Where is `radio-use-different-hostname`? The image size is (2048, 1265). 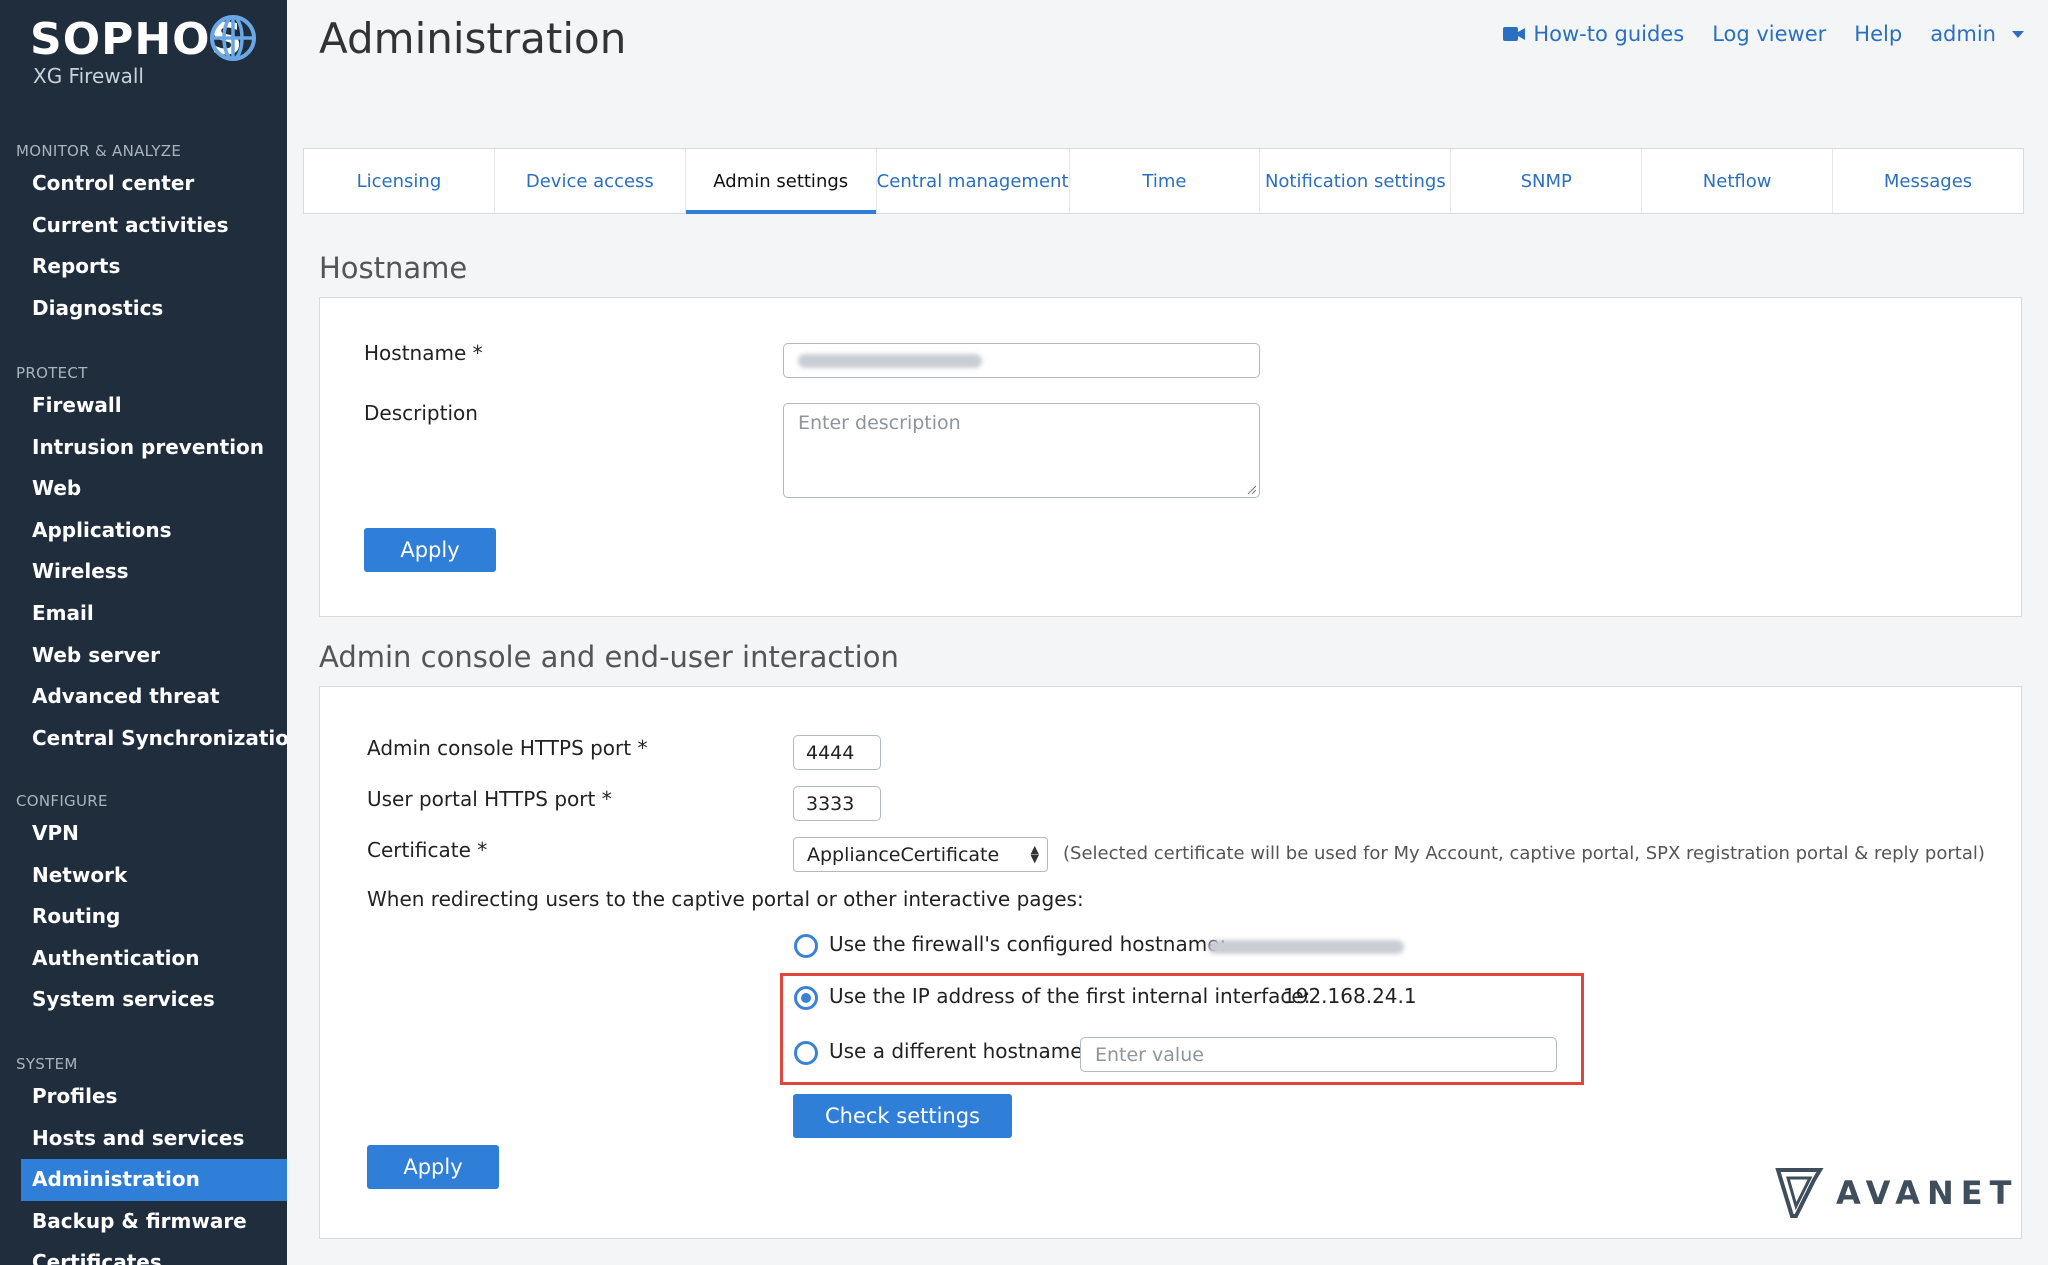
radio-use-different-hostname is located at coordinates (806, 1053).